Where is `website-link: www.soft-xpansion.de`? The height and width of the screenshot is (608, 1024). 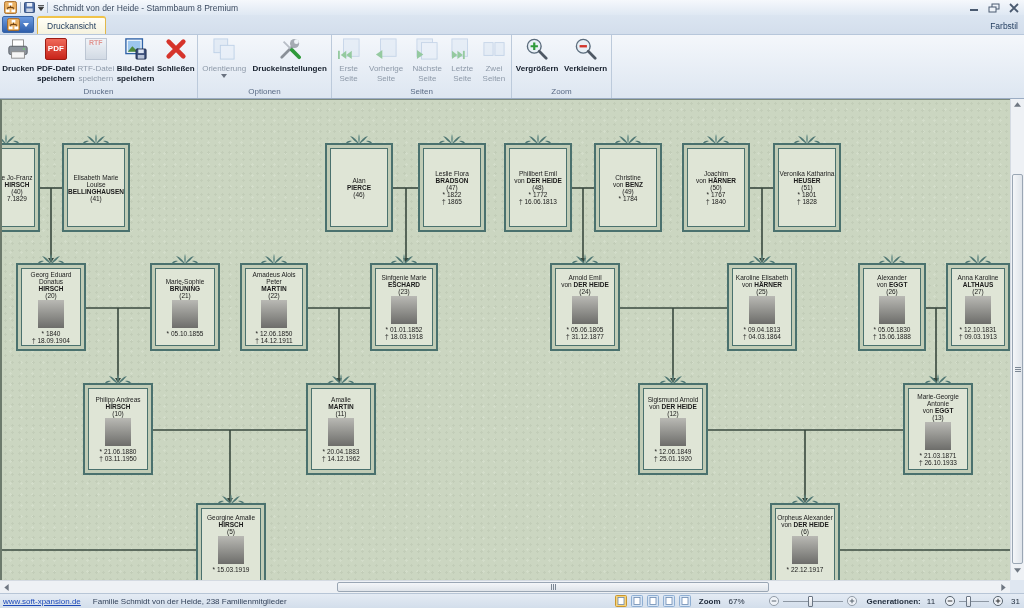
website-link: www.soft-xpansion.de is located at coordinates (42, 601).